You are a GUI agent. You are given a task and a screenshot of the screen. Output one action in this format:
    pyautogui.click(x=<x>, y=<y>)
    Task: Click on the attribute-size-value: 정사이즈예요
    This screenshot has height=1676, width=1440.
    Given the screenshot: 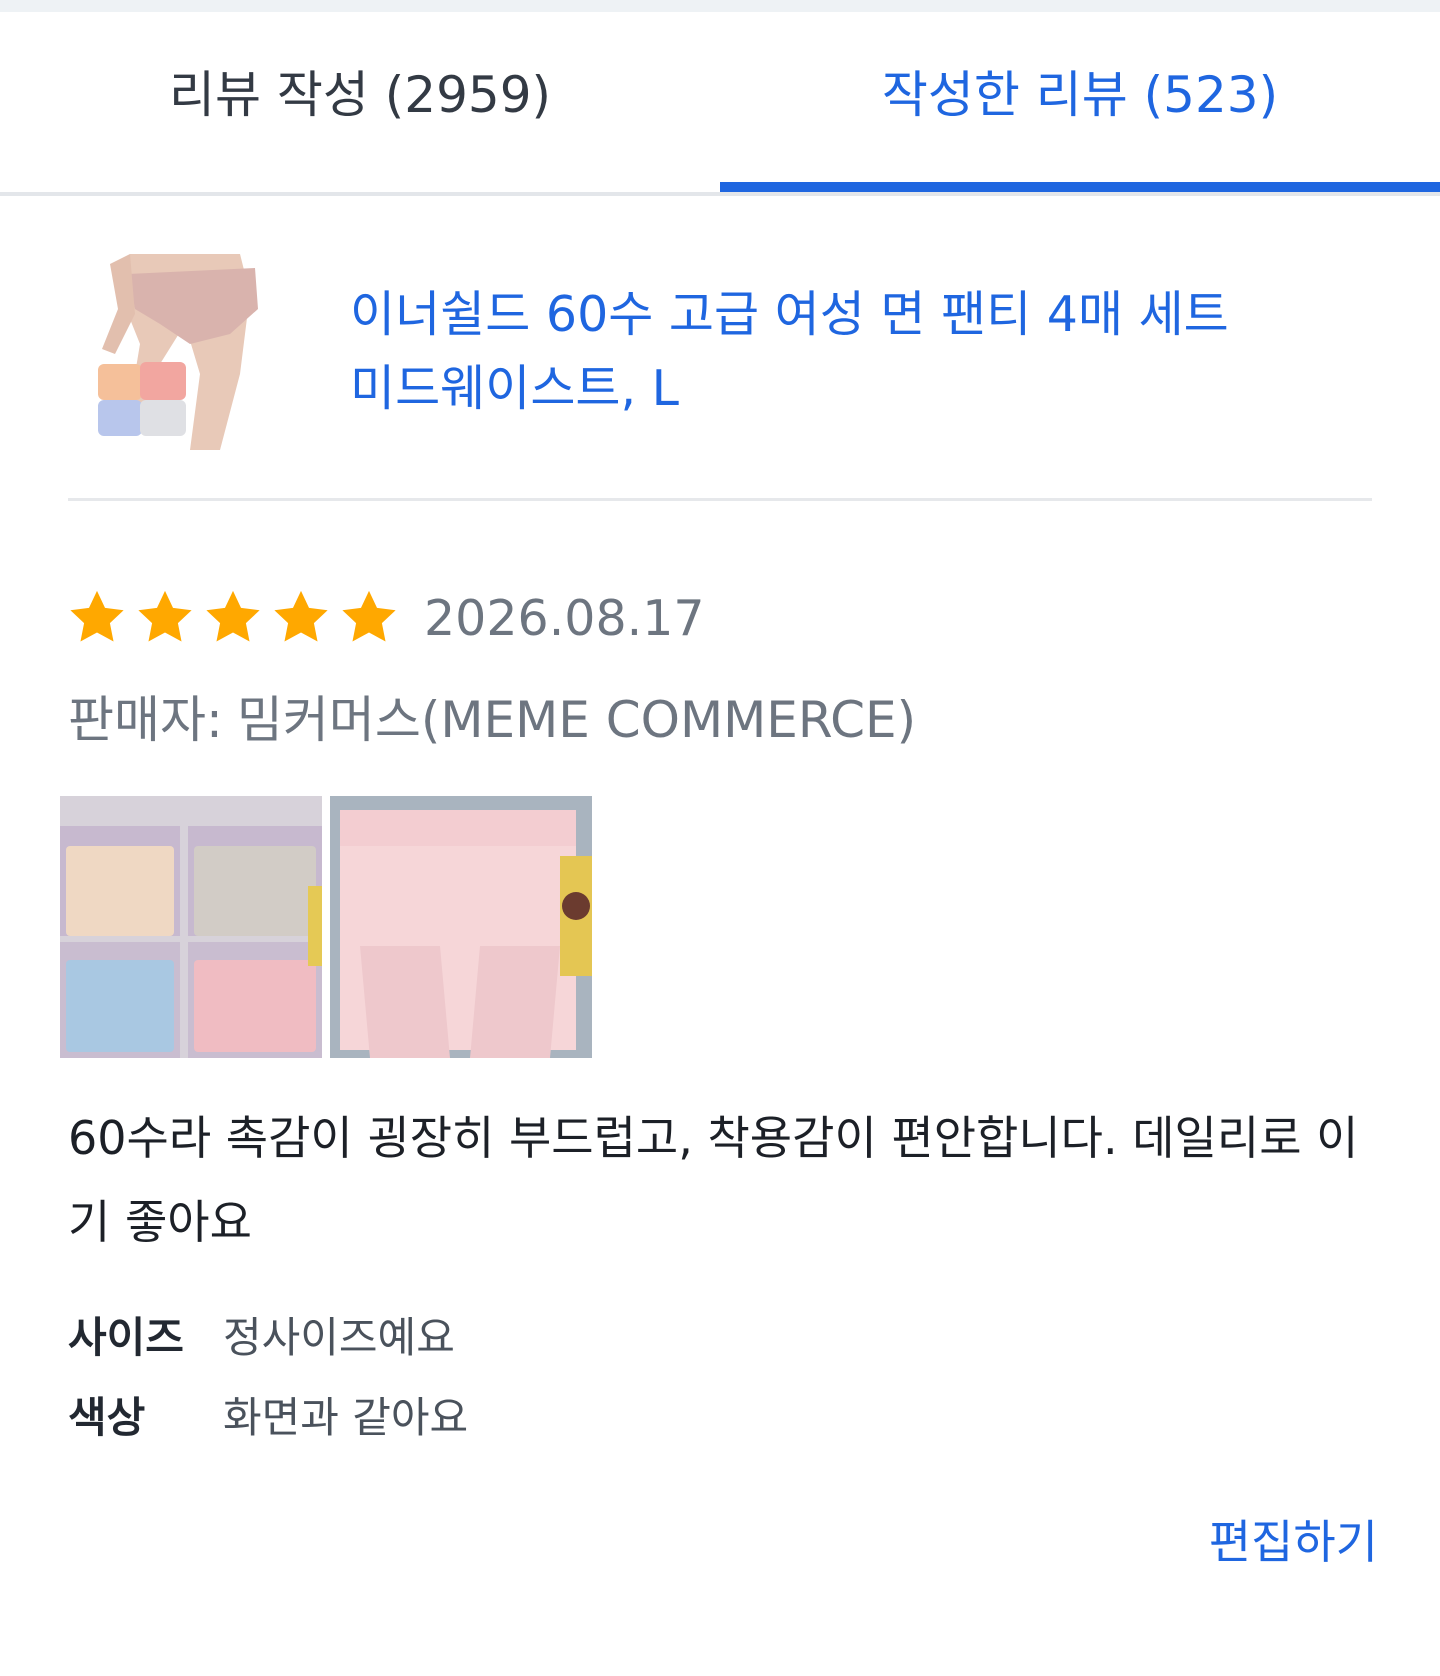 What is the action you would take?
    pyautogui.click(x=339, y=1337)
    